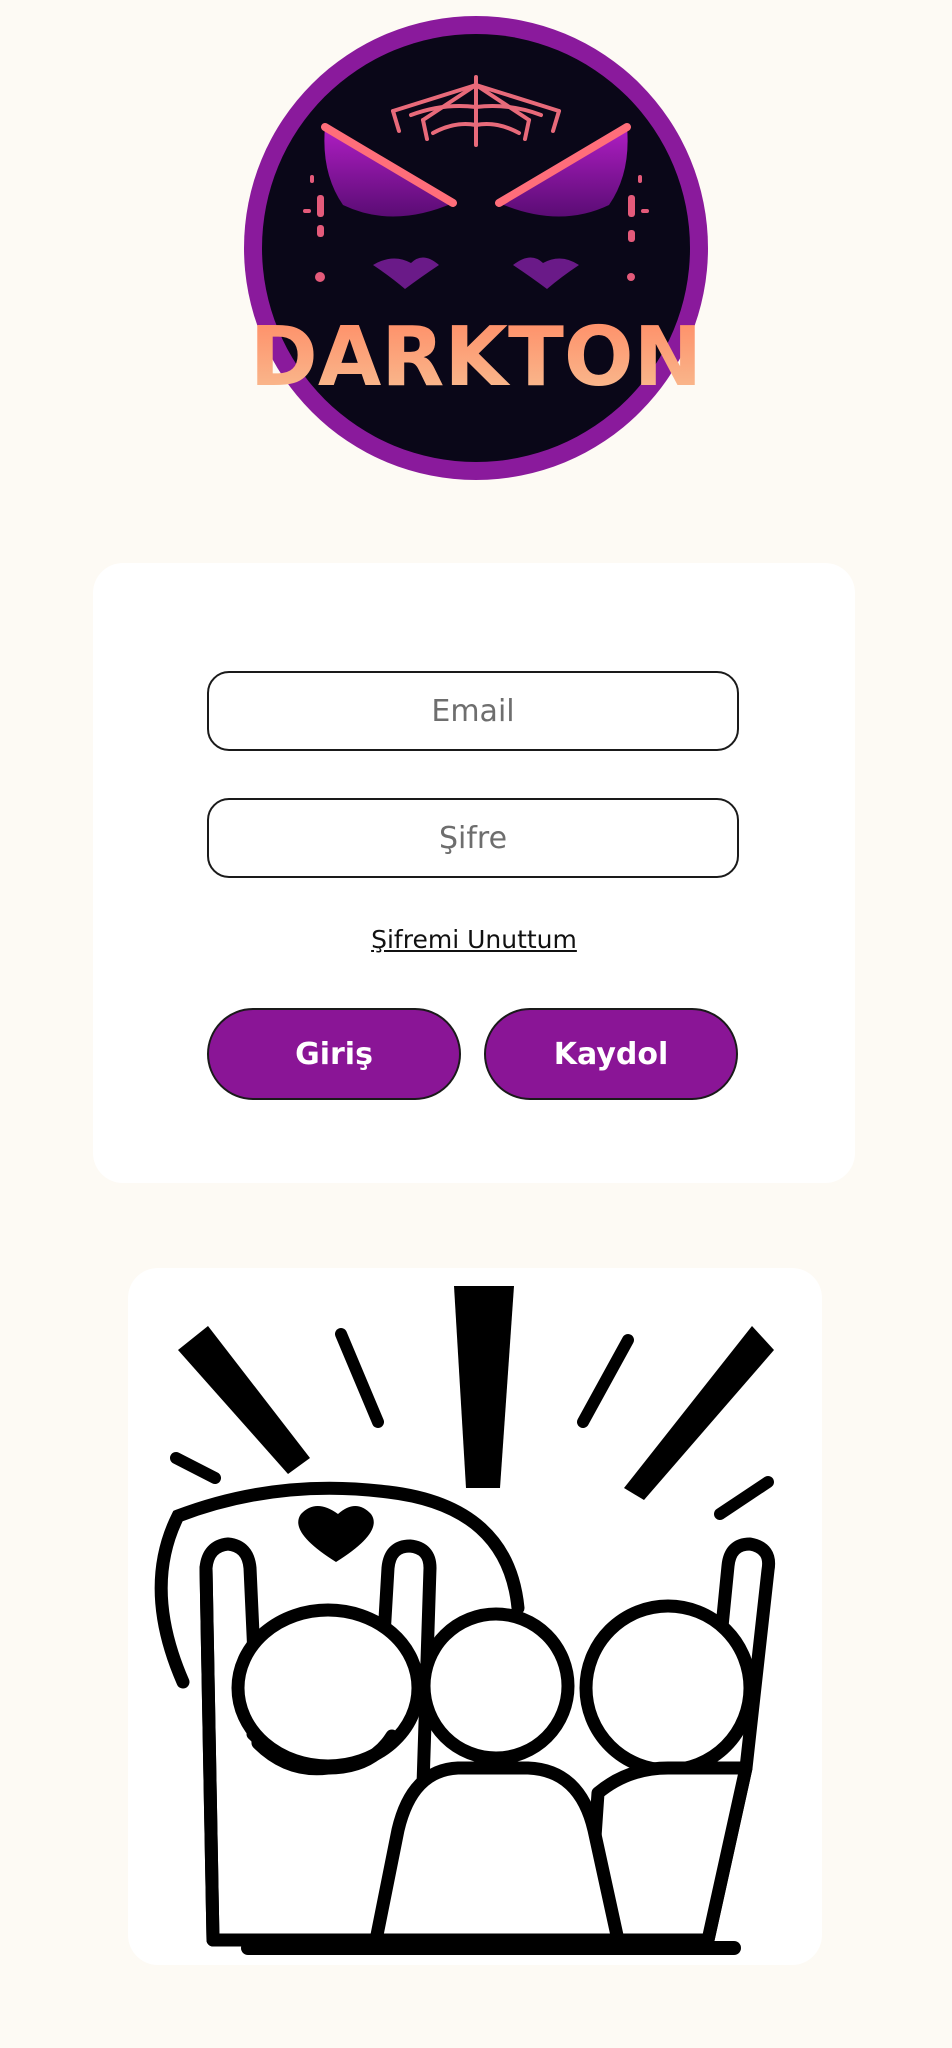  Describe the element at coordinates (473, 711) in the screenshot. I see `email-field` at that location.